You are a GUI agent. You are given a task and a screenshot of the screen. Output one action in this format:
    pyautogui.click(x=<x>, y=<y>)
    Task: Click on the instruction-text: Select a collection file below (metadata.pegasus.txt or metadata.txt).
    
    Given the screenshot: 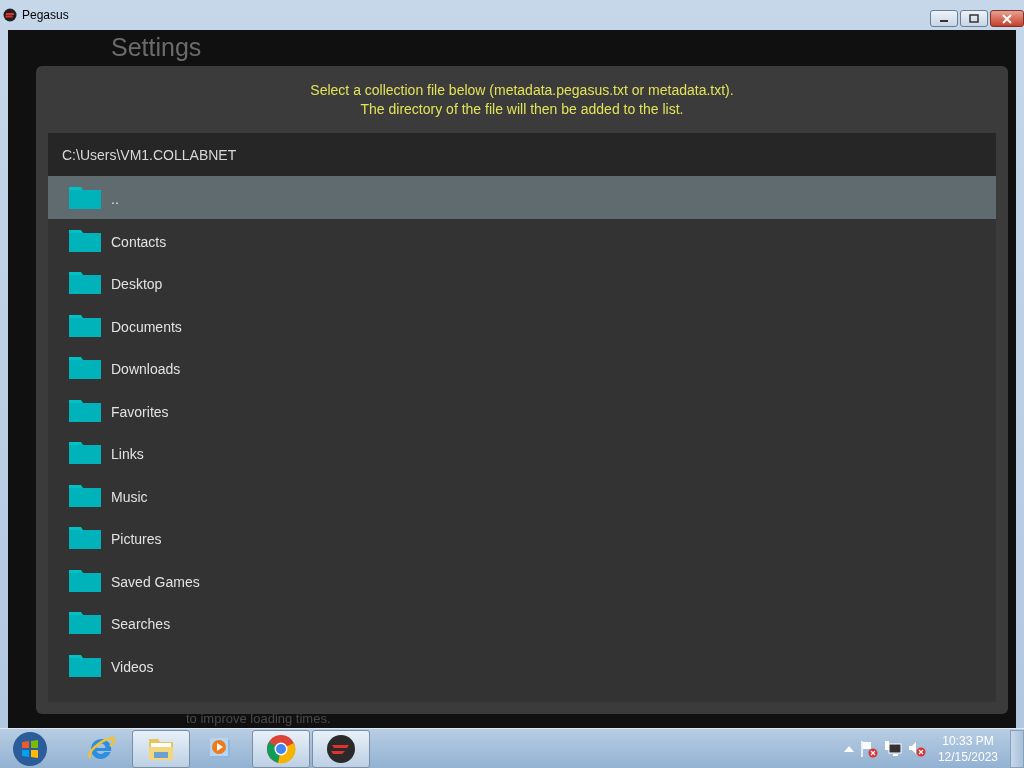 What is the action you would take?
    pyautogui.click(x=522, y=90)
    